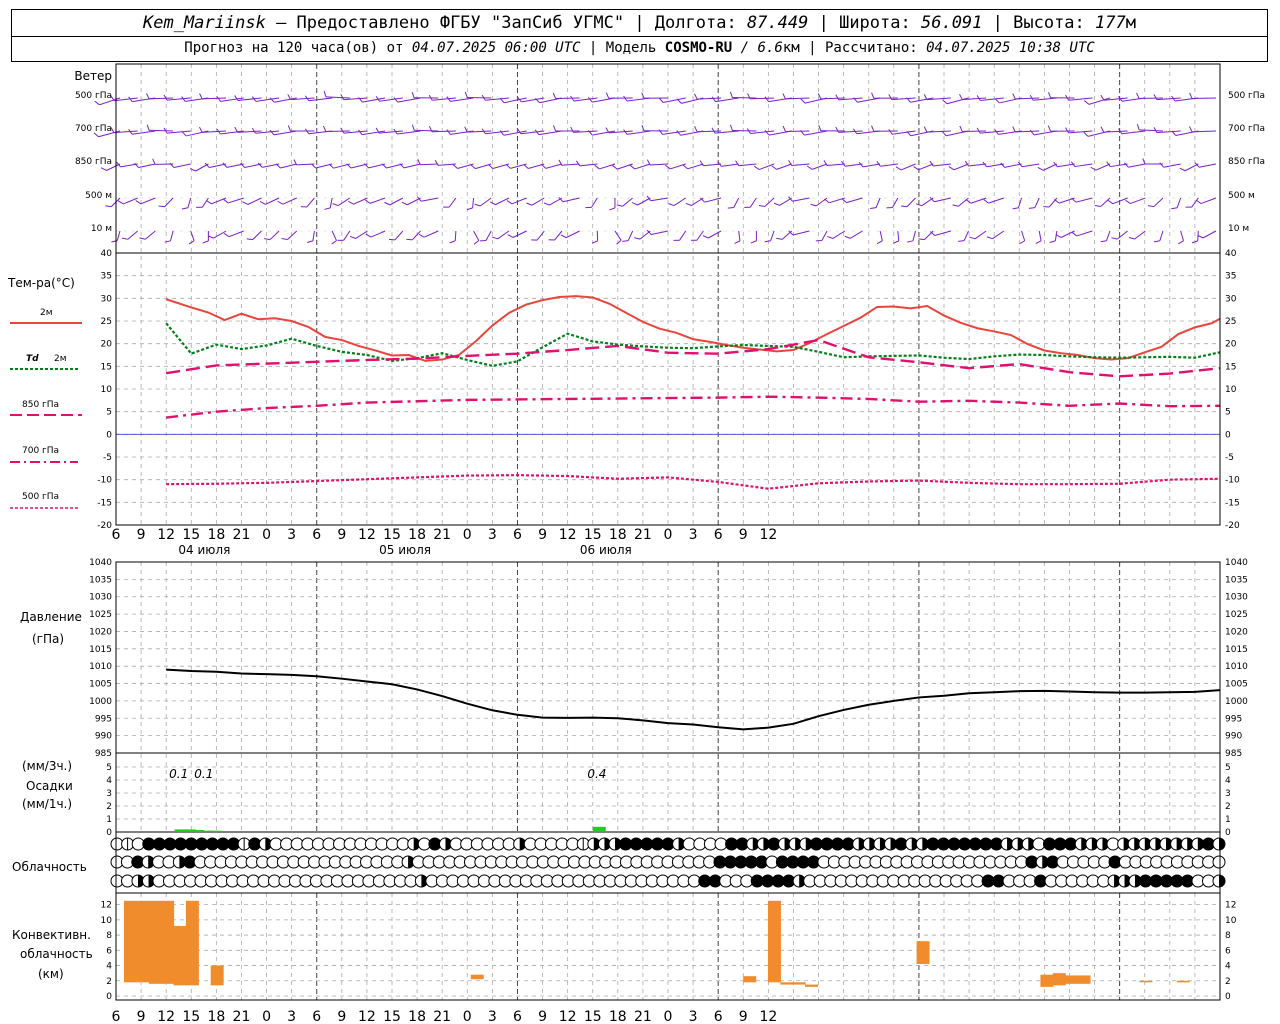 The image size is (1280, 1024). Describe the element at coordinates (109, 807) in the screenshot. I see `precip-tick-left: 2` at that location.